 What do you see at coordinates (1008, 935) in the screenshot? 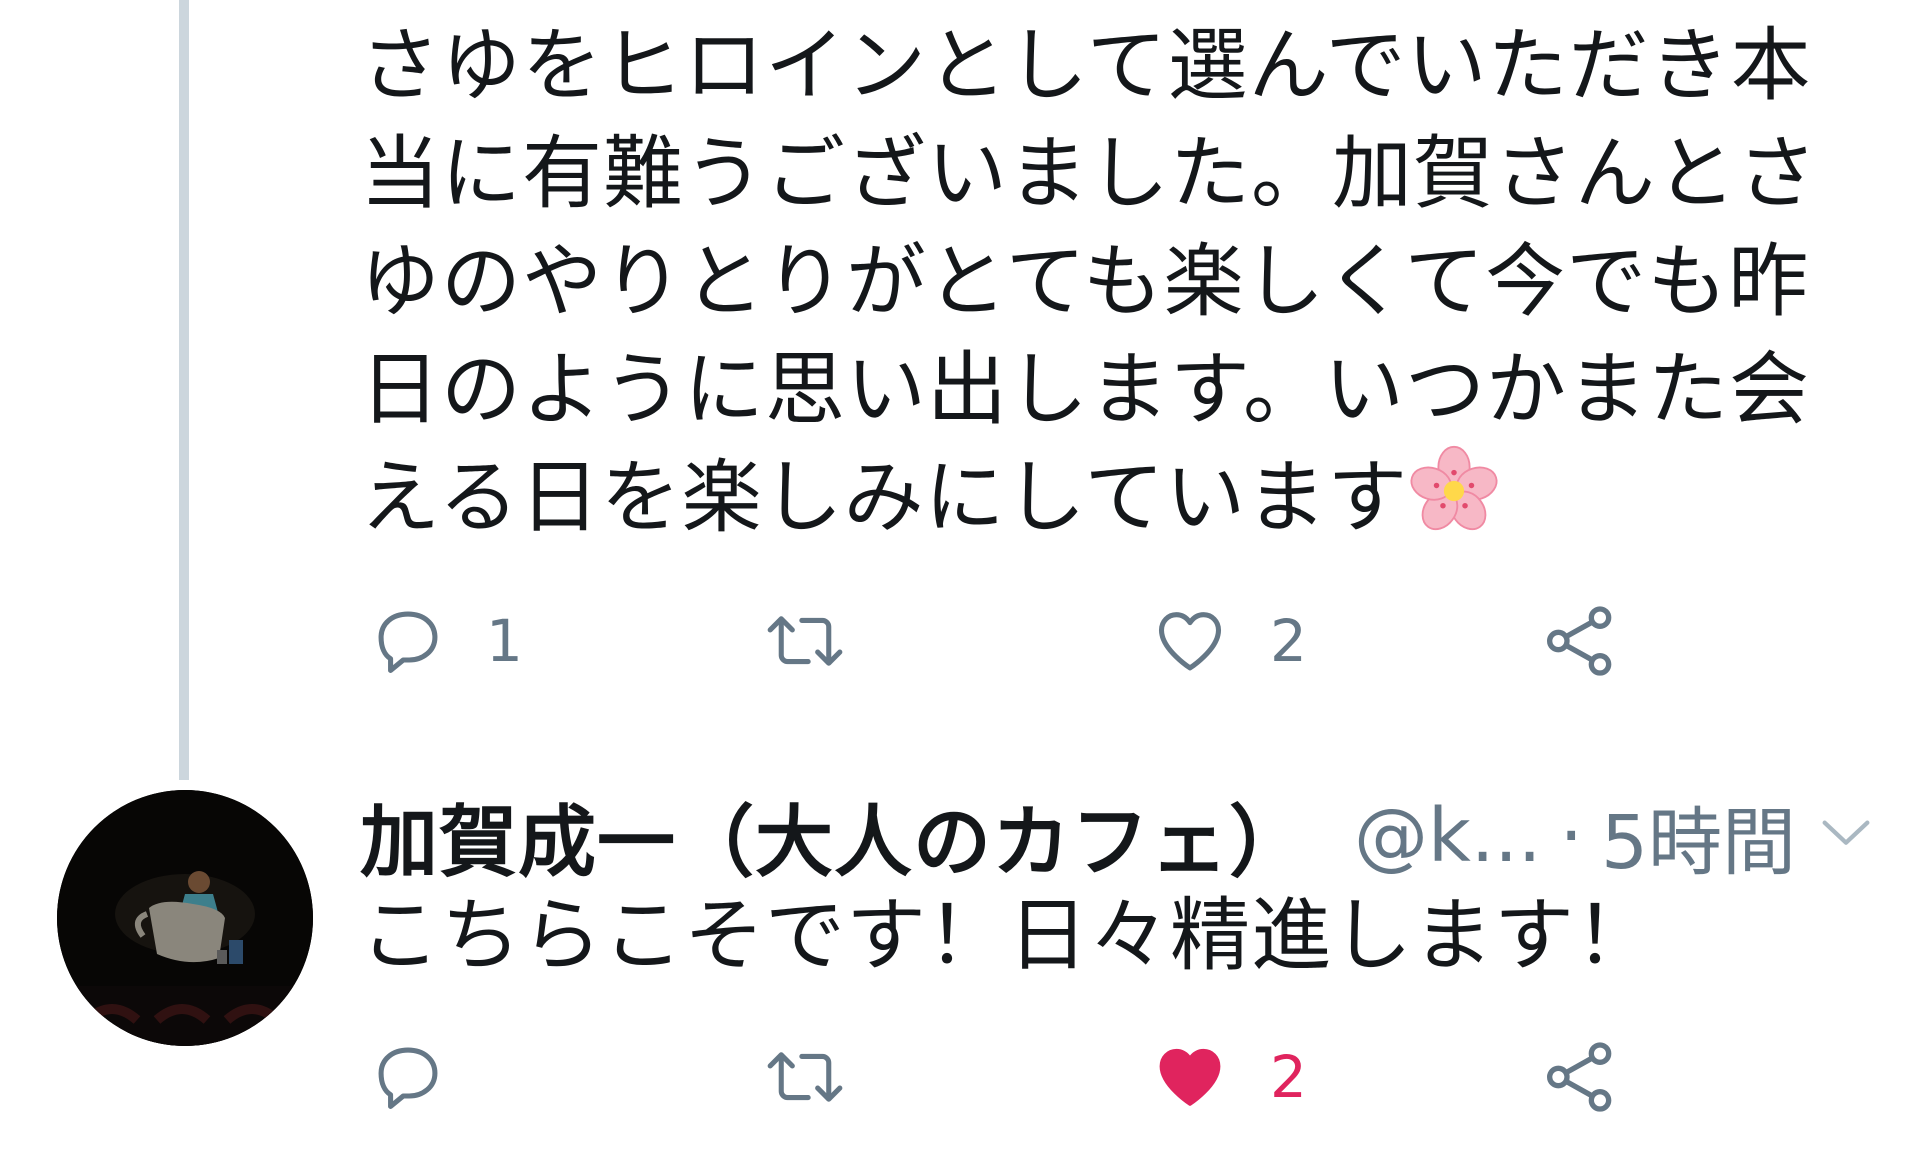
I see `reply-text: こちらこそです！日々精進します！` at bounding box center [1008, 935].